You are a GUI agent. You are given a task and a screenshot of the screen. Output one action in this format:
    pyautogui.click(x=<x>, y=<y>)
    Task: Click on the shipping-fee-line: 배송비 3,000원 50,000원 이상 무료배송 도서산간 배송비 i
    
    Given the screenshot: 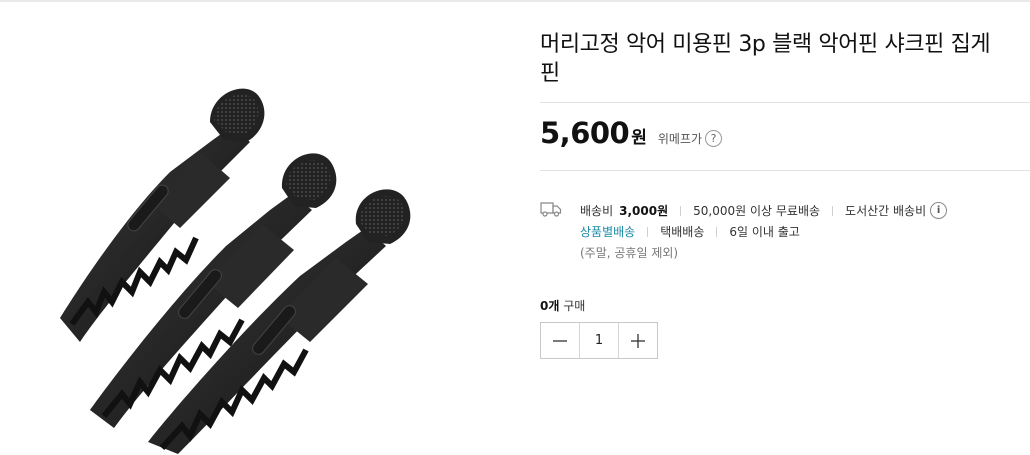 What is the action you would take?
    pyautogui.click(x=764, y=210)
    